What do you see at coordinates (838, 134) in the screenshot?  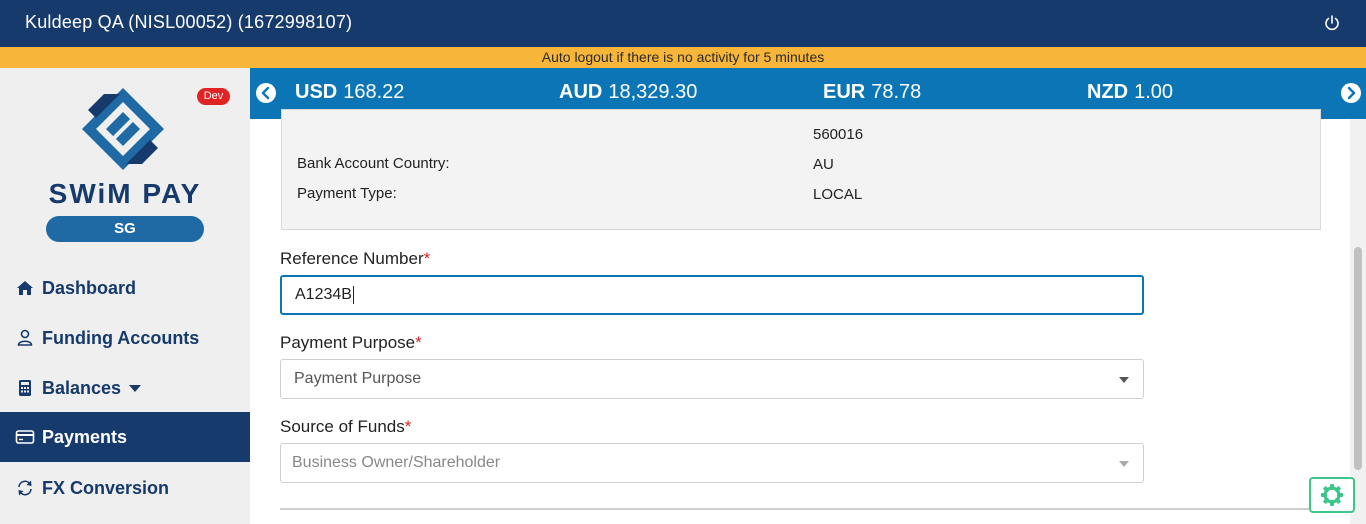 I see `detail-value: 560016` at bounding box center [838, 134].